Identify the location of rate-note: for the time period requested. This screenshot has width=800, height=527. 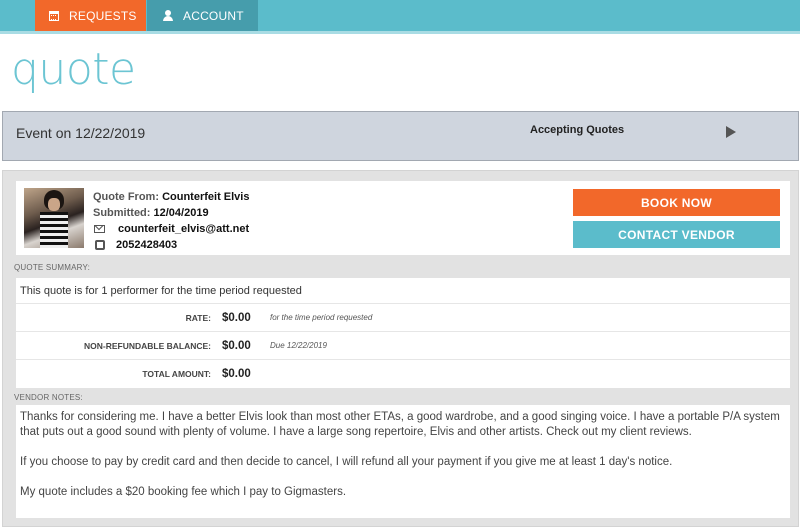
(321, 317).